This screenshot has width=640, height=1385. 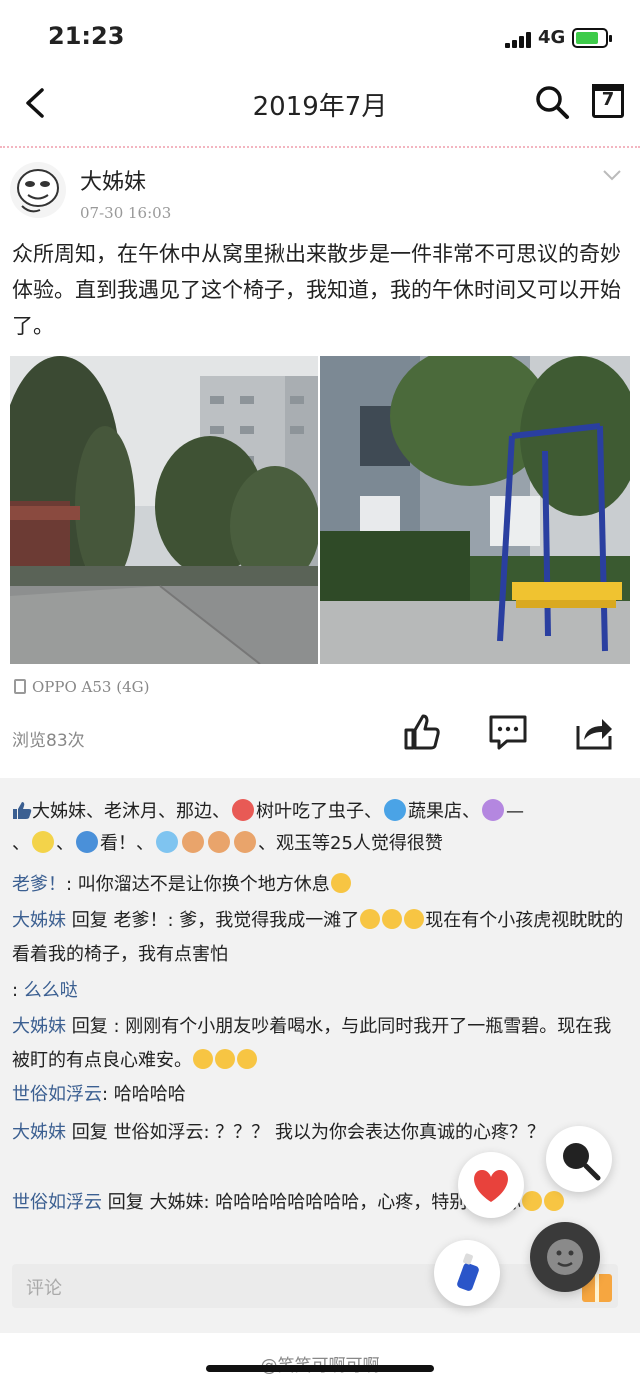 I want to click on face-icon, so click(x=565, y=1257).